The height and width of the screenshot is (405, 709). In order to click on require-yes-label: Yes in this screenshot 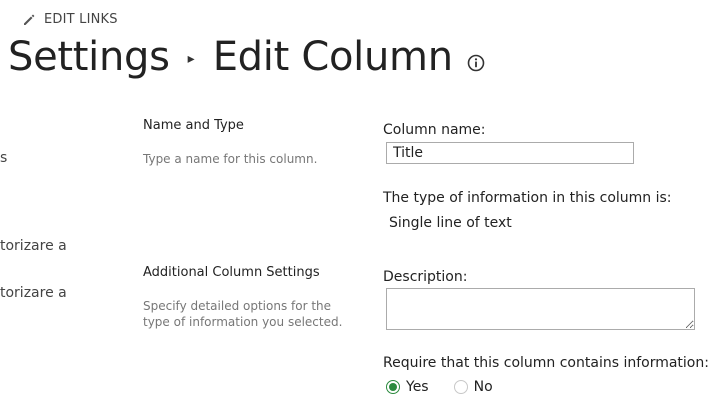, I will do `click(417, 387)`.